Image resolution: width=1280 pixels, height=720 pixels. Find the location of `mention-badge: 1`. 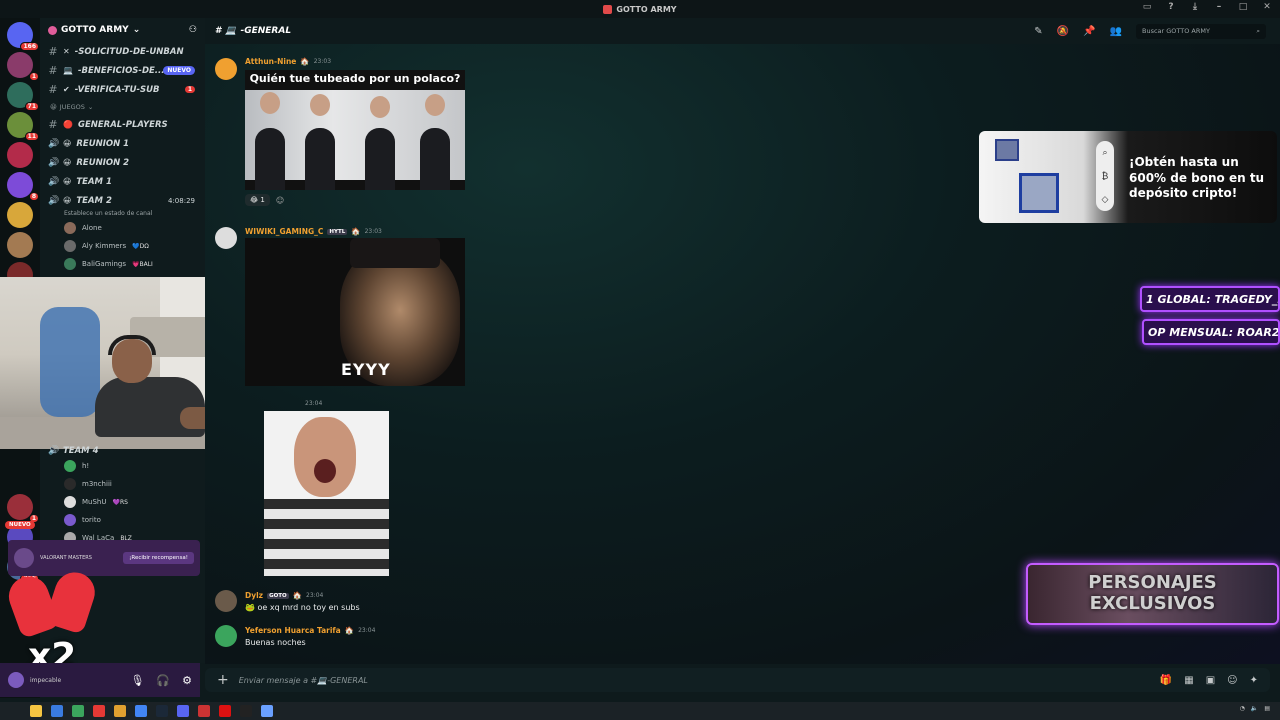

mention-badge: 1 is located at coordinates (33, 76).